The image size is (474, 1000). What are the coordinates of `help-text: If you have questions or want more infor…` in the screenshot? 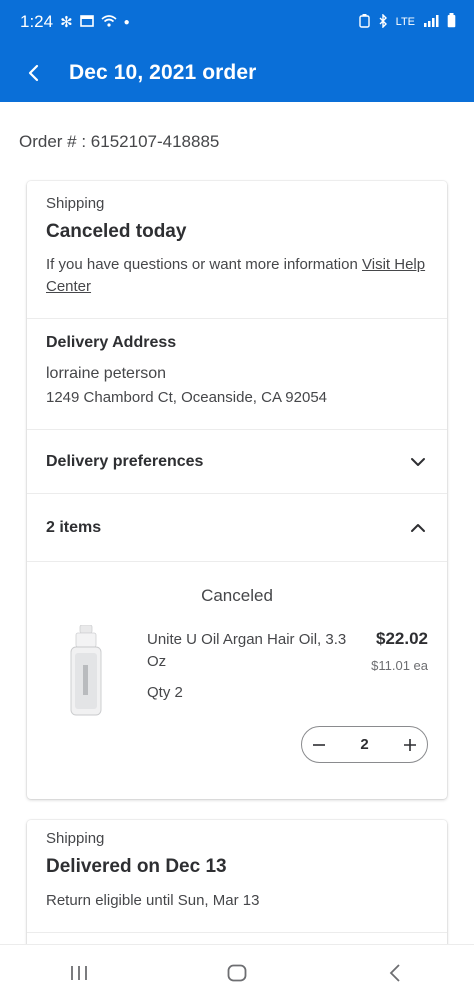 It's located at (237, 276).